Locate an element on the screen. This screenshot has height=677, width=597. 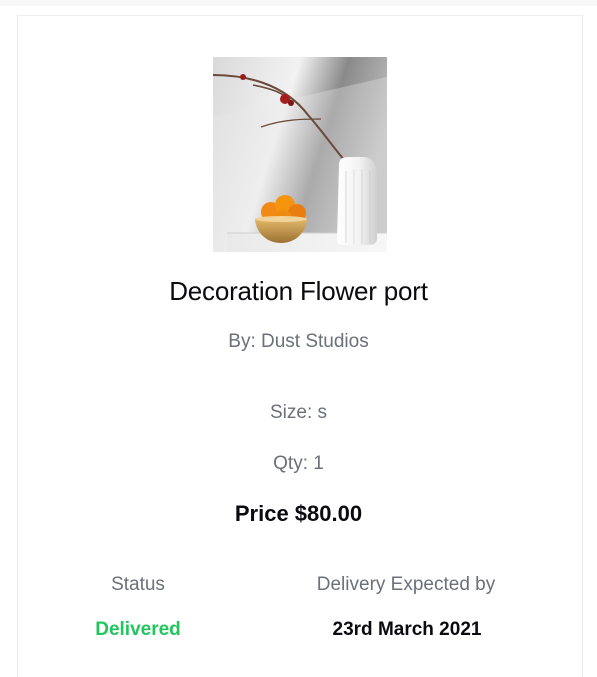
status-badge: Delivered is located at coordinates (138, 629).